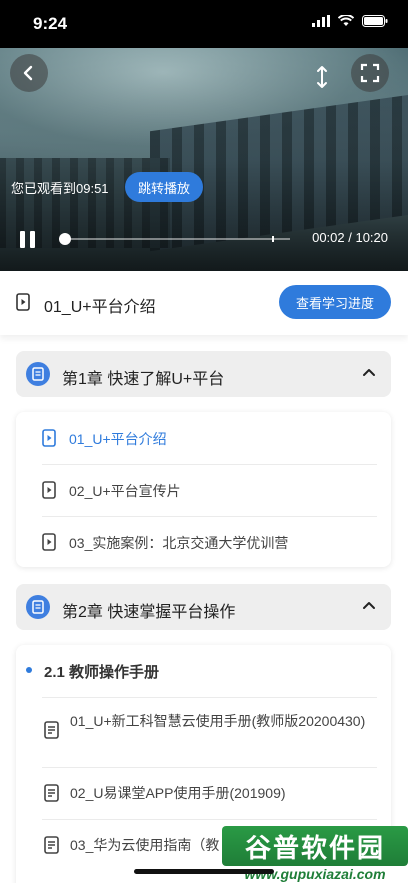  I want to click on watermark-brand: 谷普软件园, so click(315, 846).